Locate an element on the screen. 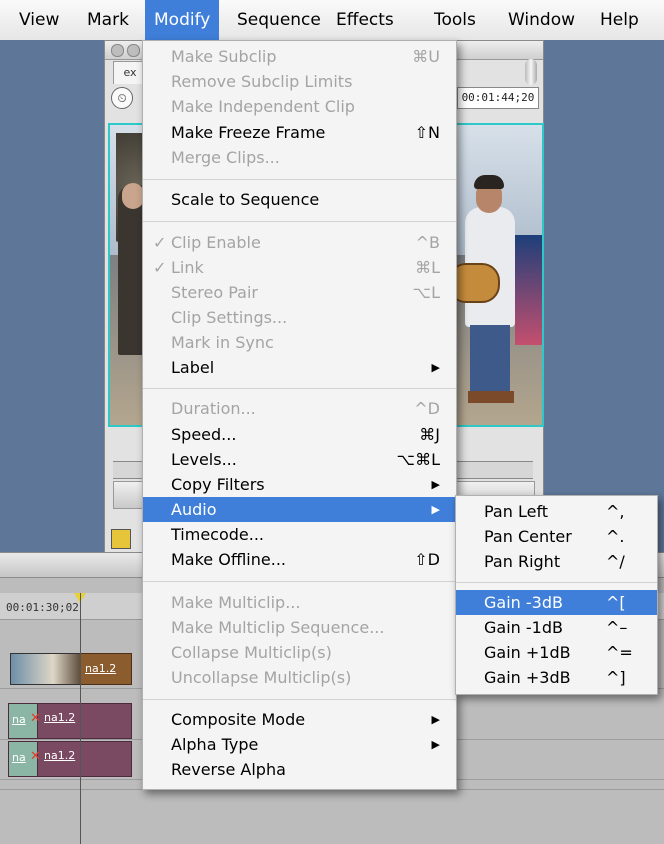  menu-item-make-offline: Make Offline... ⇧D is located at coordinates (299, 559).